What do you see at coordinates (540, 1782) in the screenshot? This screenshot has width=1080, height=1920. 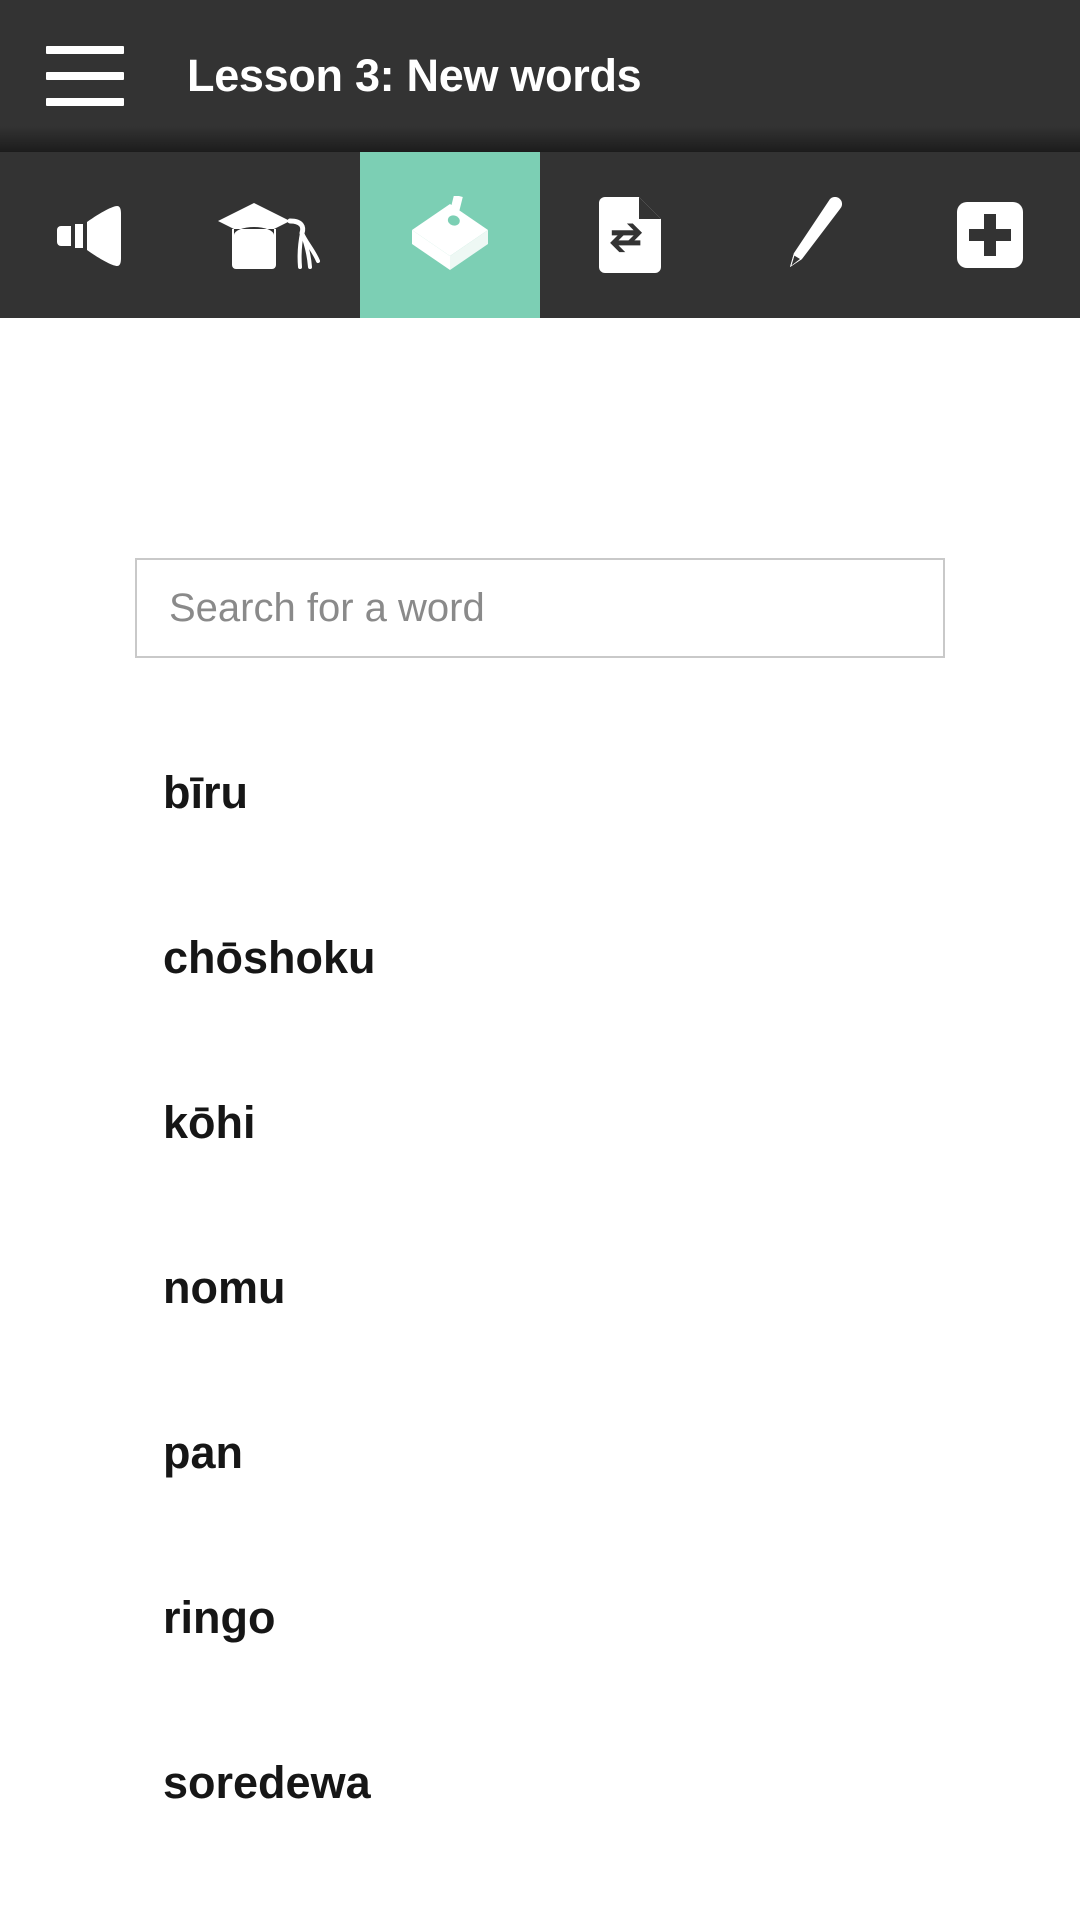 I see `list-item: soredewa` at bounding box center [540, 1782].